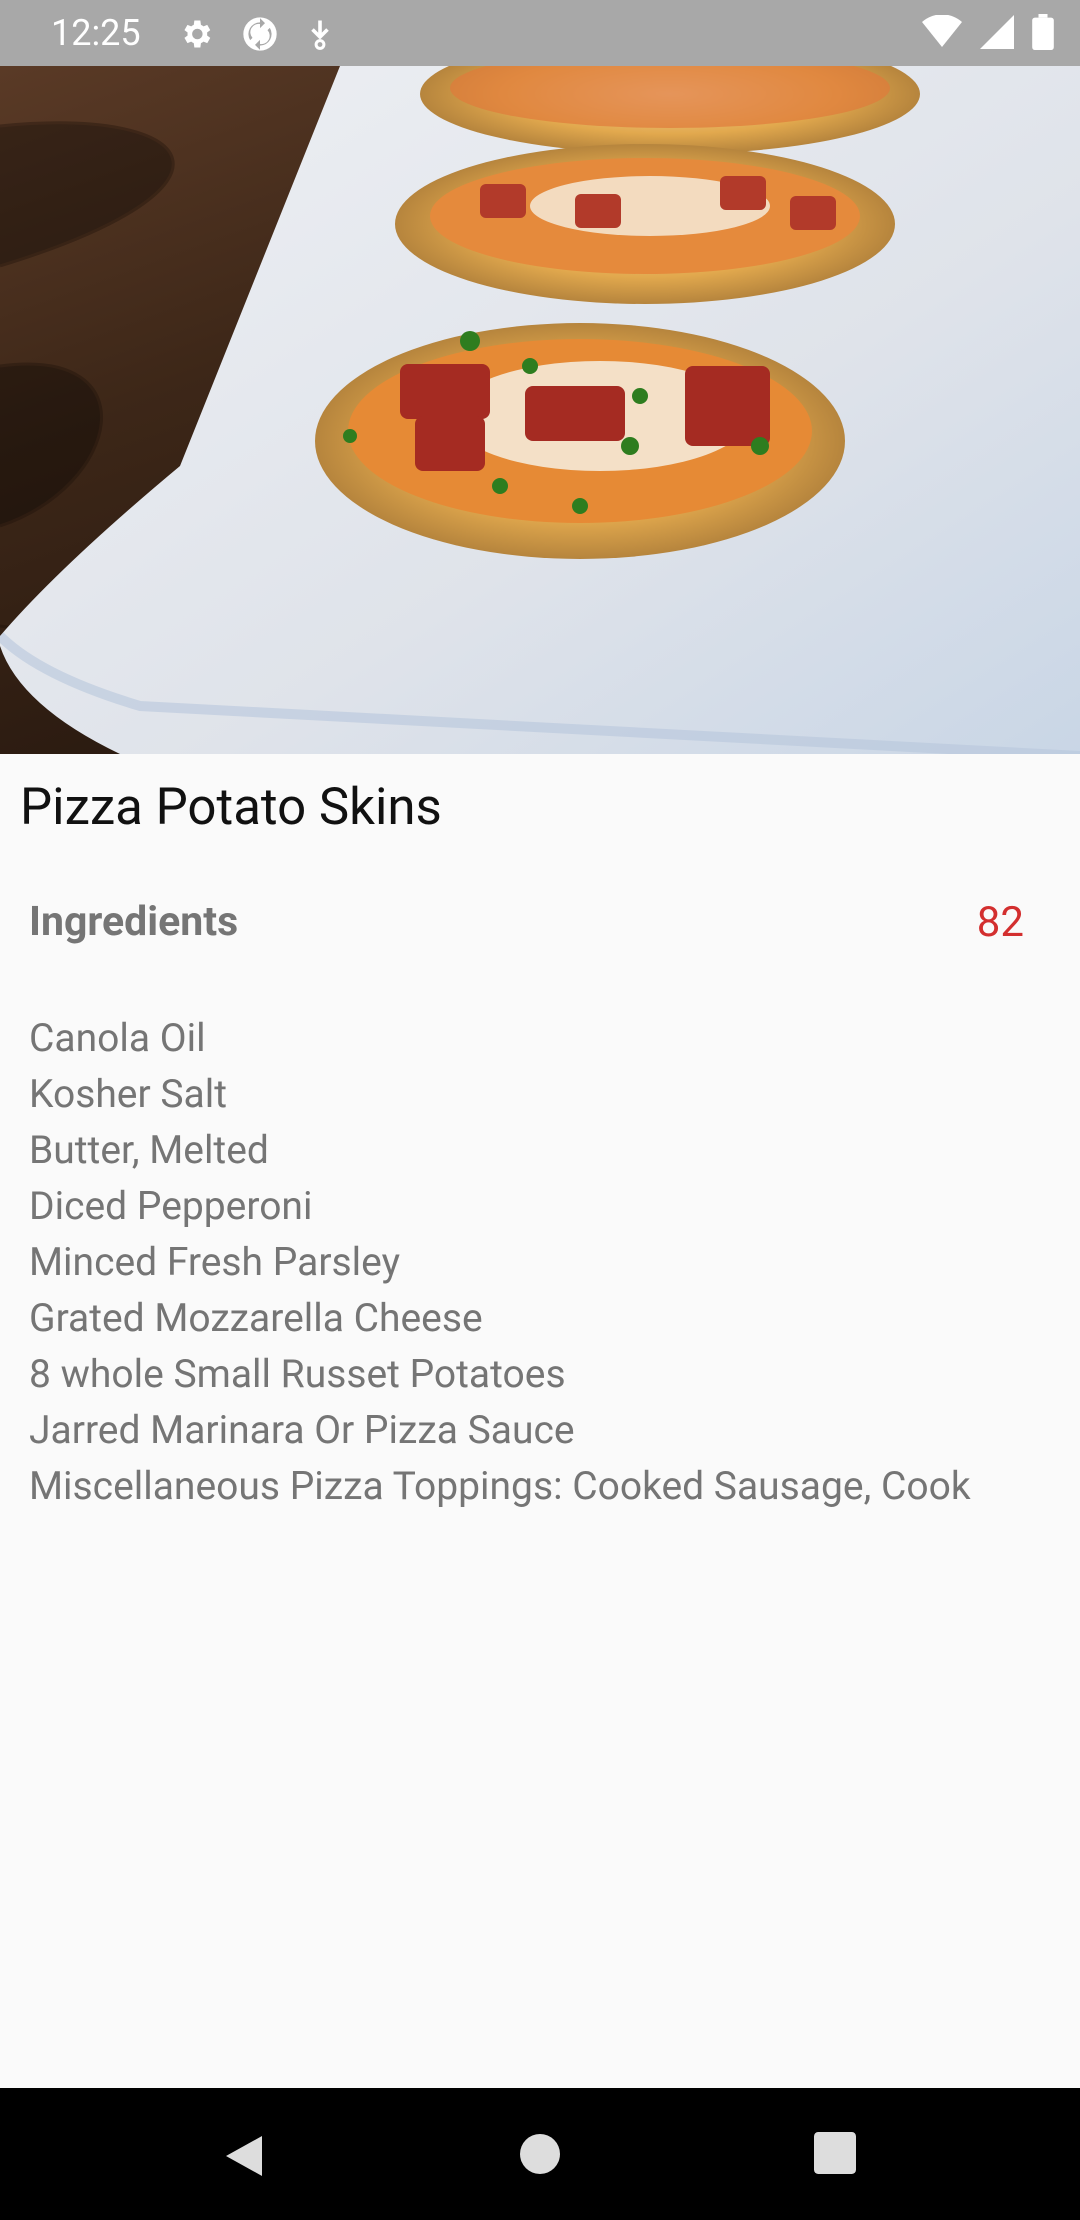 The image size is (1080, 2220). I want to click on sync-icon, so click(260, 36).